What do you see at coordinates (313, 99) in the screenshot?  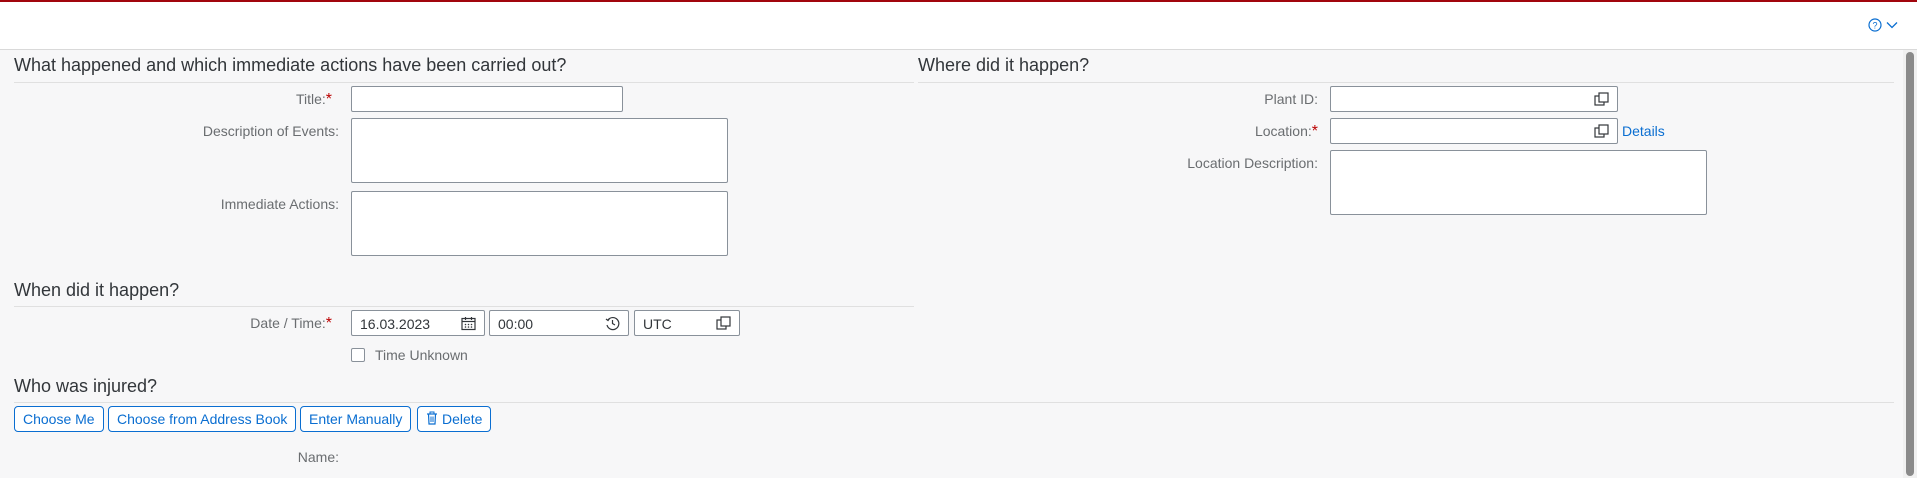 I see `title-label: Title:*` at bounding box center [313, 99].